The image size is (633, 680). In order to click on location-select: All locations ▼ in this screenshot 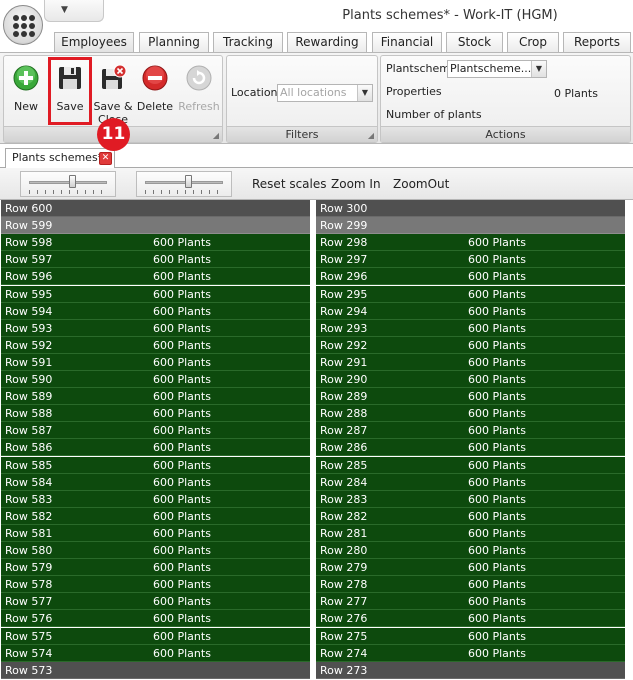, I will do `click(325, 93)`.